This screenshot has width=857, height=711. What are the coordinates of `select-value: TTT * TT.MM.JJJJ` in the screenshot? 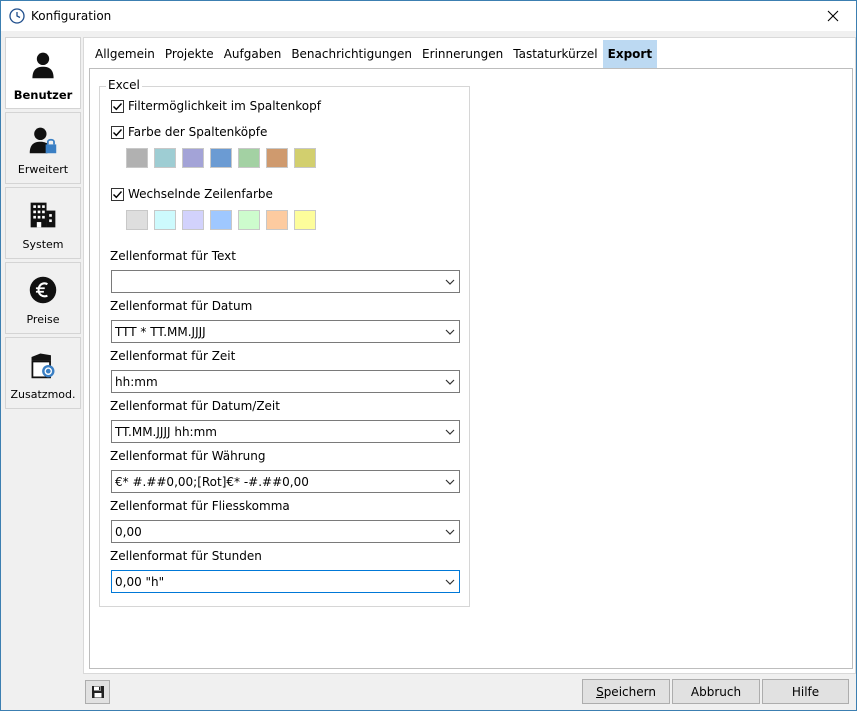 It's located at (160, 332).